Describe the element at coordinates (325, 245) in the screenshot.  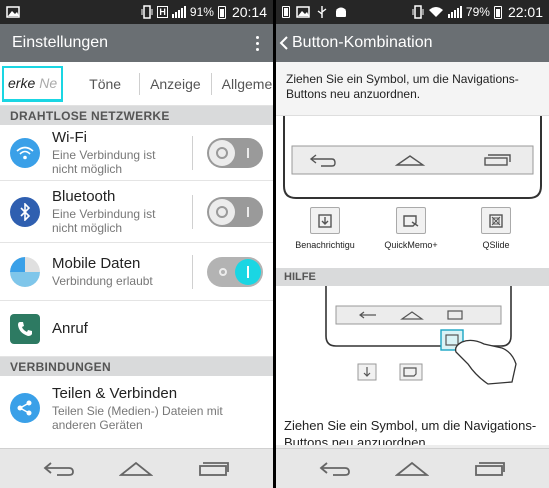
I see `notification-option-label: Benachrichtigu` at that location.